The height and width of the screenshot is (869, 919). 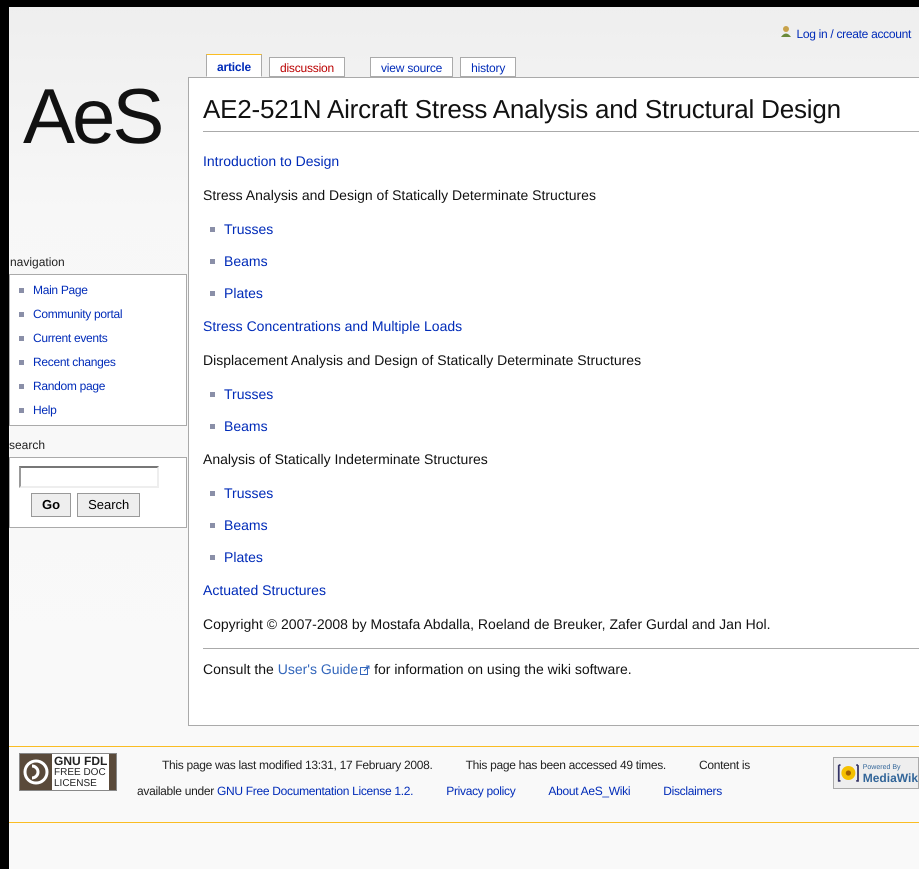 I want to click on search-field, so click(x=89, y=477).